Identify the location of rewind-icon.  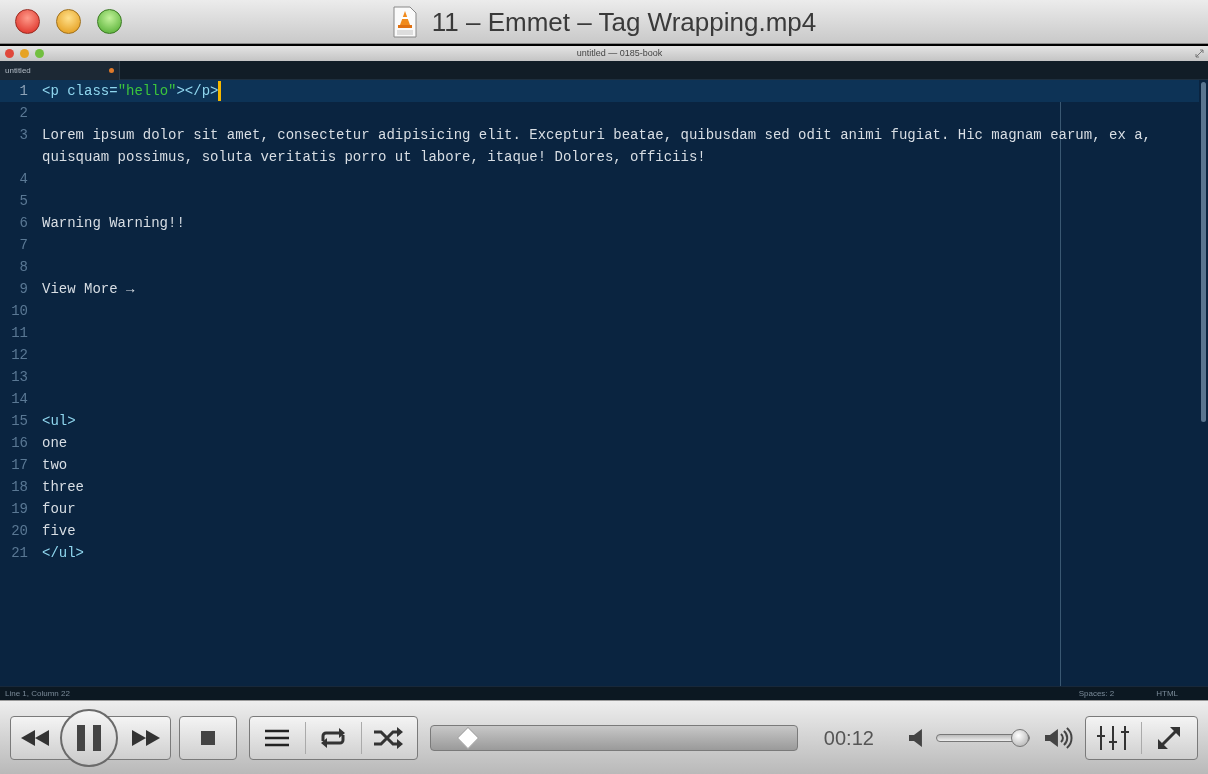
(35, 737).